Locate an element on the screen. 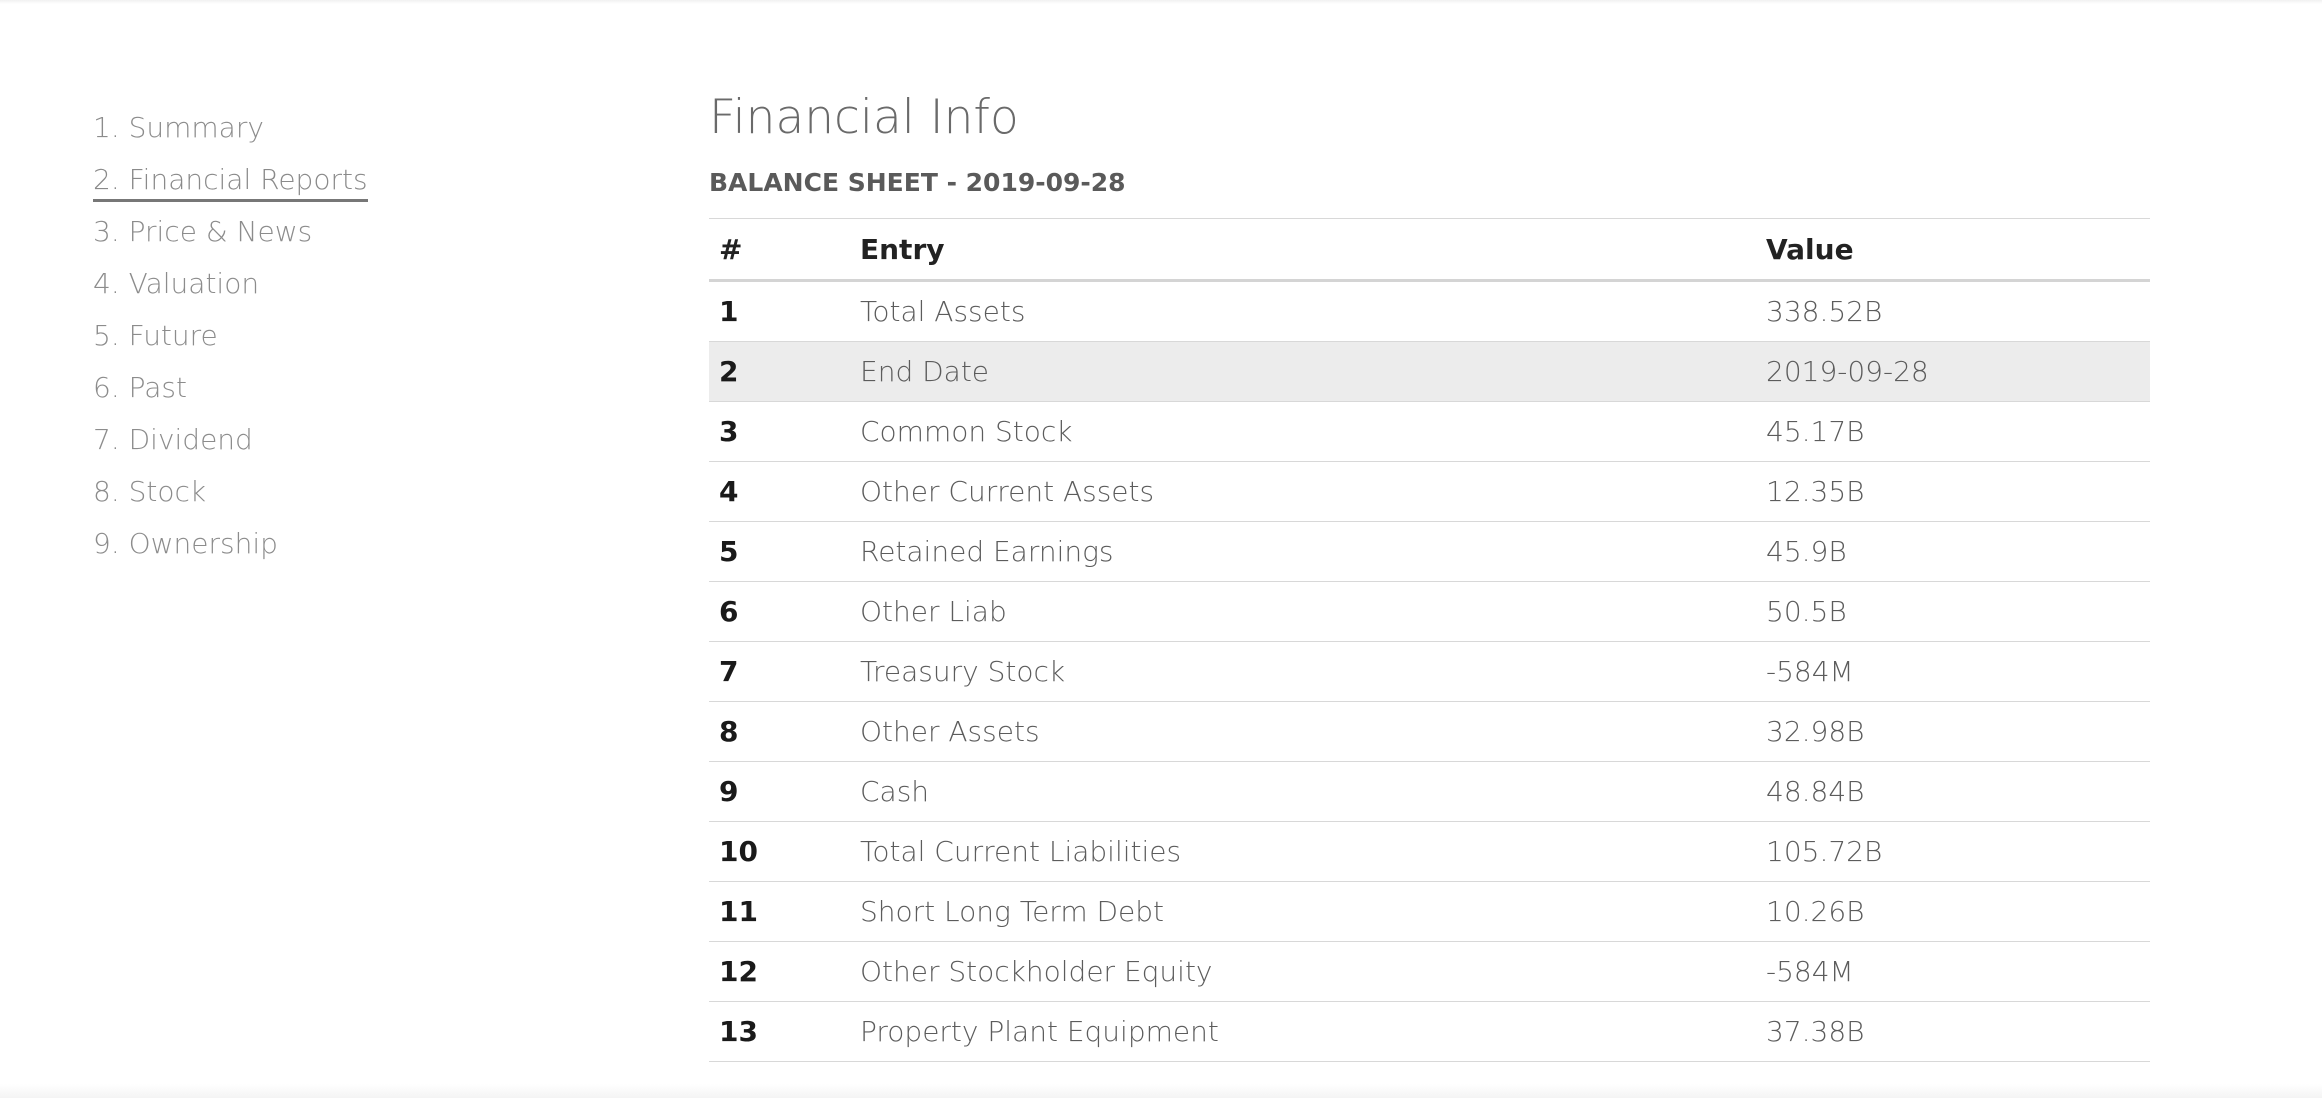 The height and width of the screenshot is (1098, 2322). page-title: Financial Info is located at coordinates (864, 117).